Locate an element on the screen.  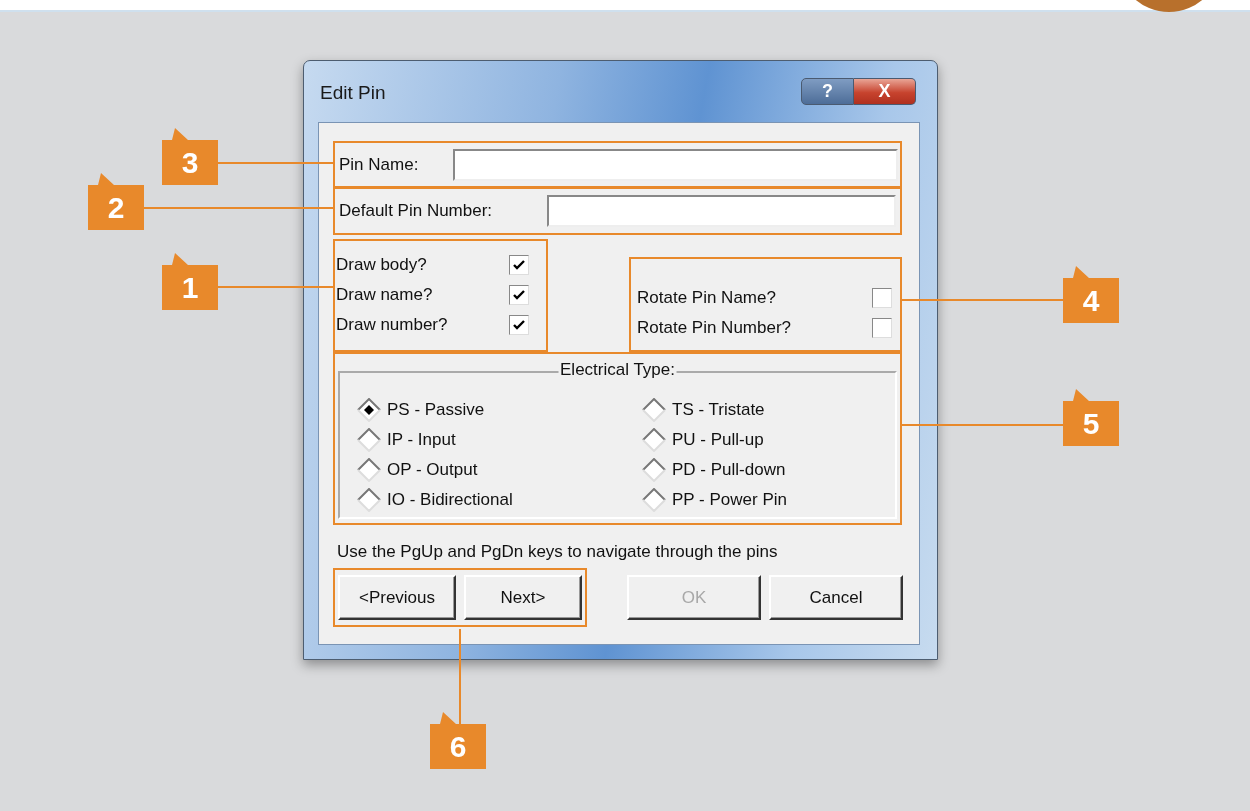
radio-label: IO - Bidirectional is located at coordinates (450, 500).